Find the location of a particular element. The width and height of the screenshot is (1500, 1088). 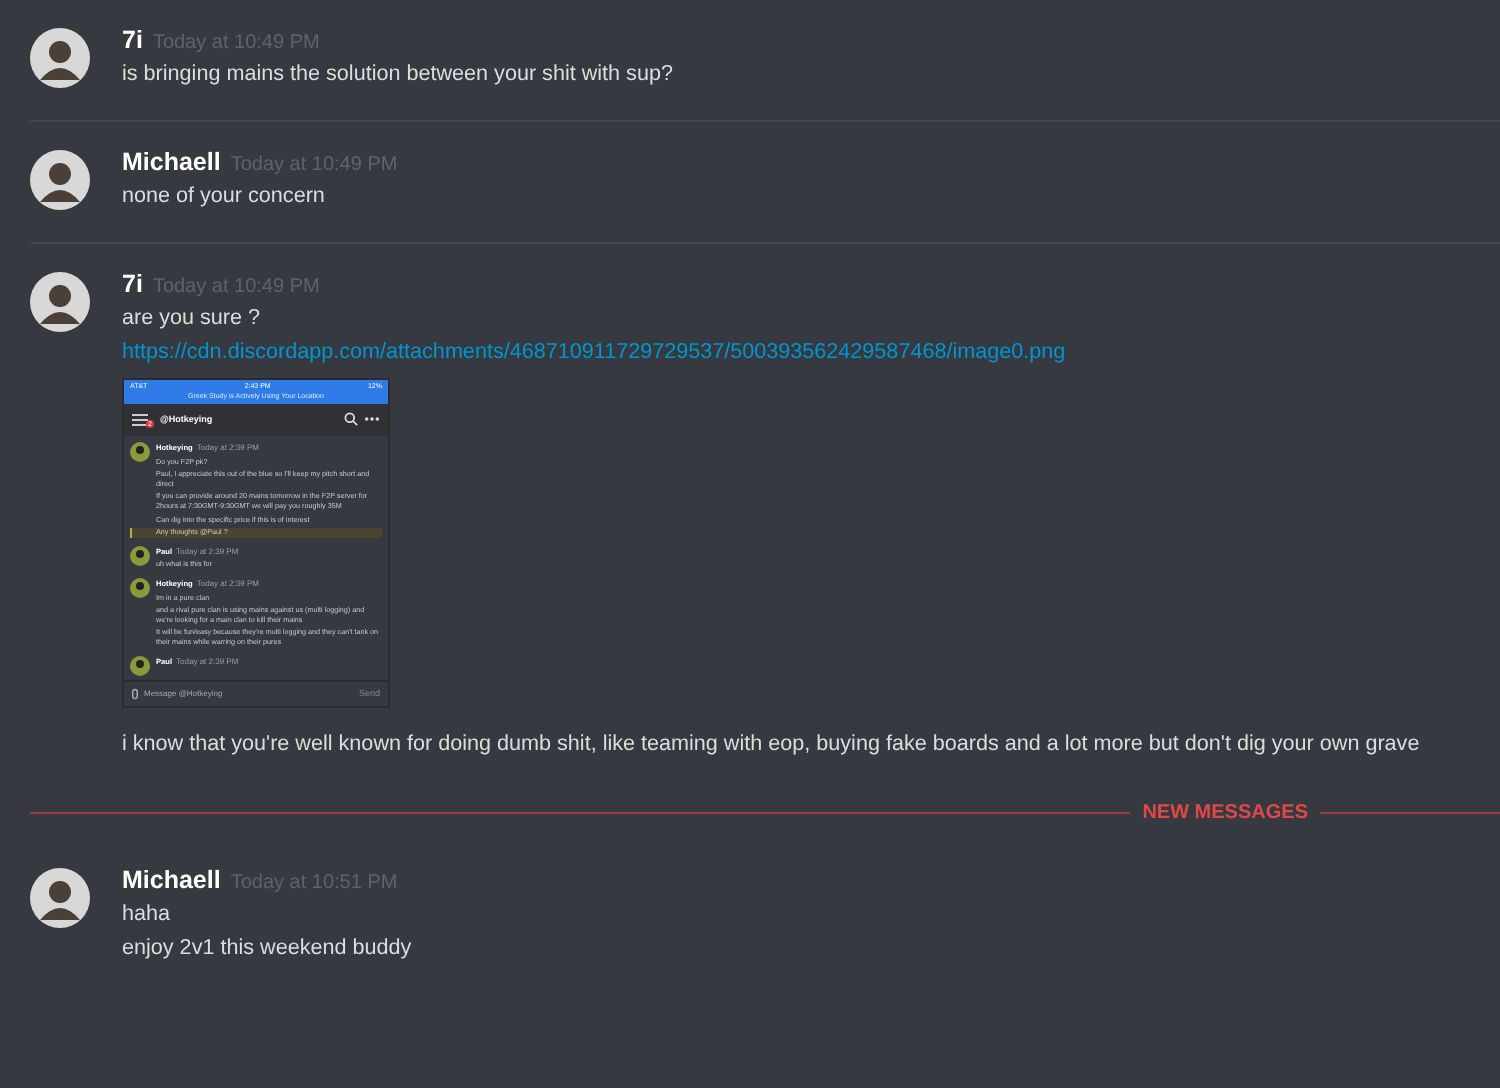

message-text: none of your concern is located at coordinates (224, 197).